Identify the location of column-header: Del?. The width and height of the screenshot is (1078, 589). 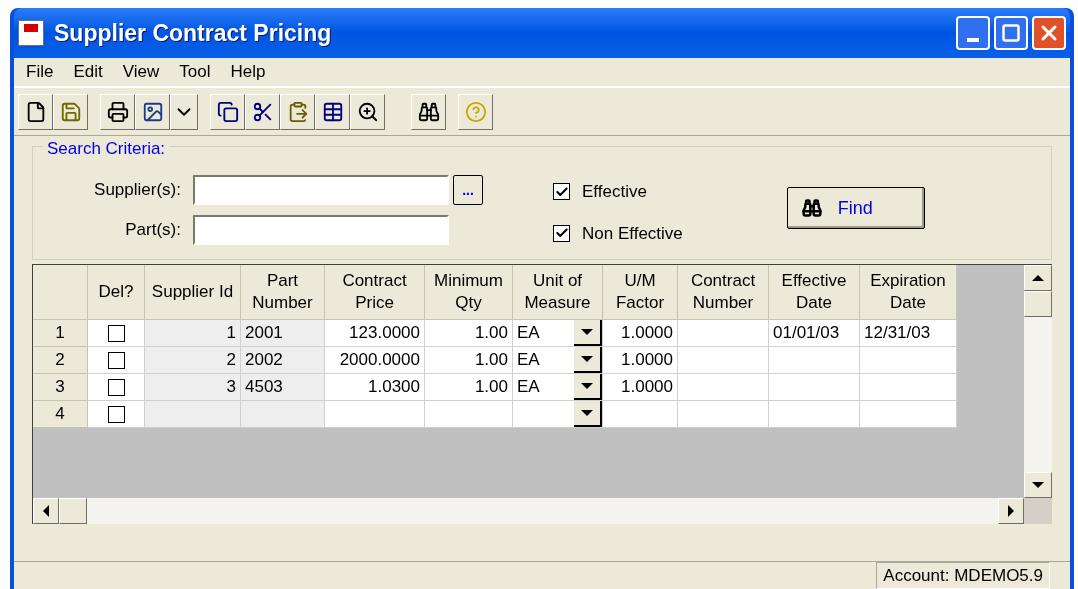
(116, 292).